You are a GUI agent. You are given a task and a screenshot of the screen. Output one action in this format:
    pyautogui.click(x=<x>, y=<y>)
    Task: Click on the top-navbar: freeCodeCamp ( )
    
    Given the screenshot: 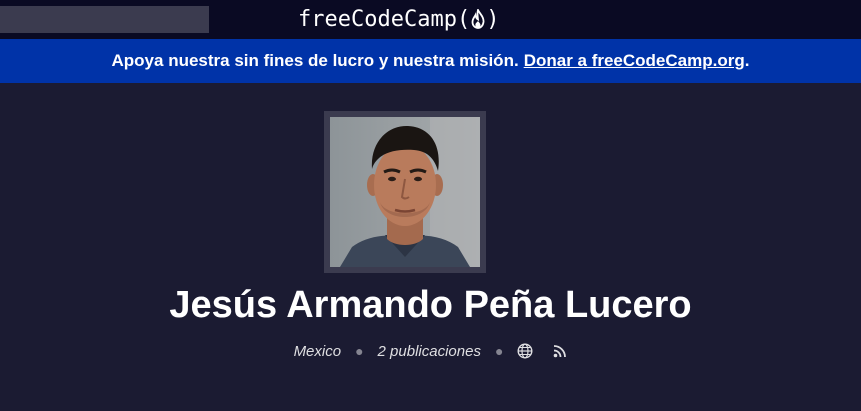 What is the action you would take?
    pyautogui.click(x=430, y=19)
    